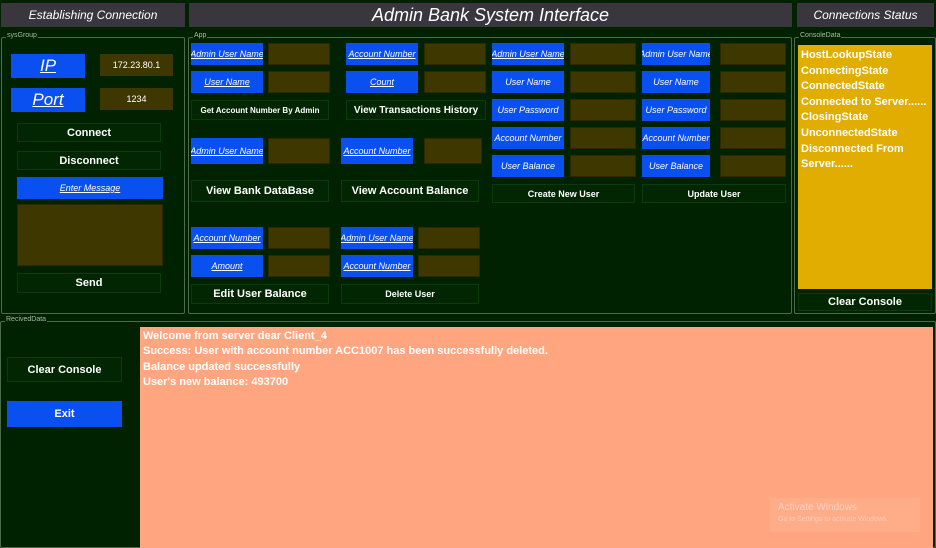 Image resolution: width=936 pixels, height=548 pixels. What do you see at coordinates (676, 54) in the screenshot?
I see `update-admin-username-label: Admin User Name` at bounding box center [676, 54].